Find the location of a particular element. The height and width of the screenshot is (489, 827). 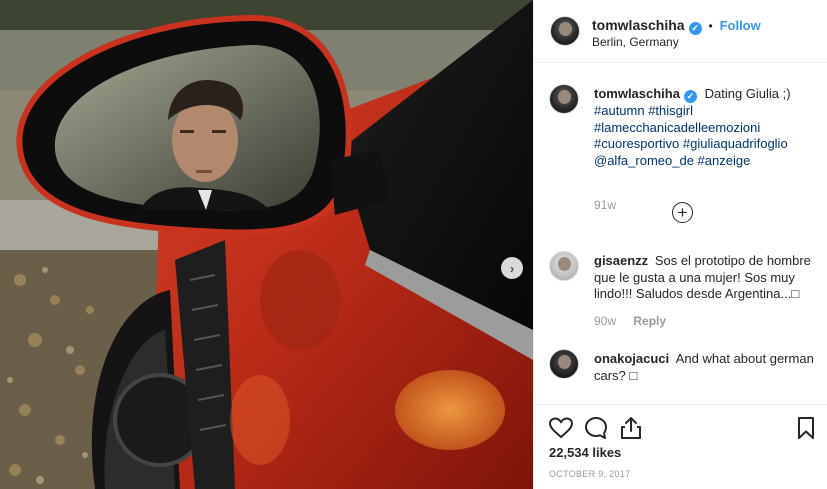

comment-text: que le gusta a una mujer! Sos muy is located at coordinates (694, 277).